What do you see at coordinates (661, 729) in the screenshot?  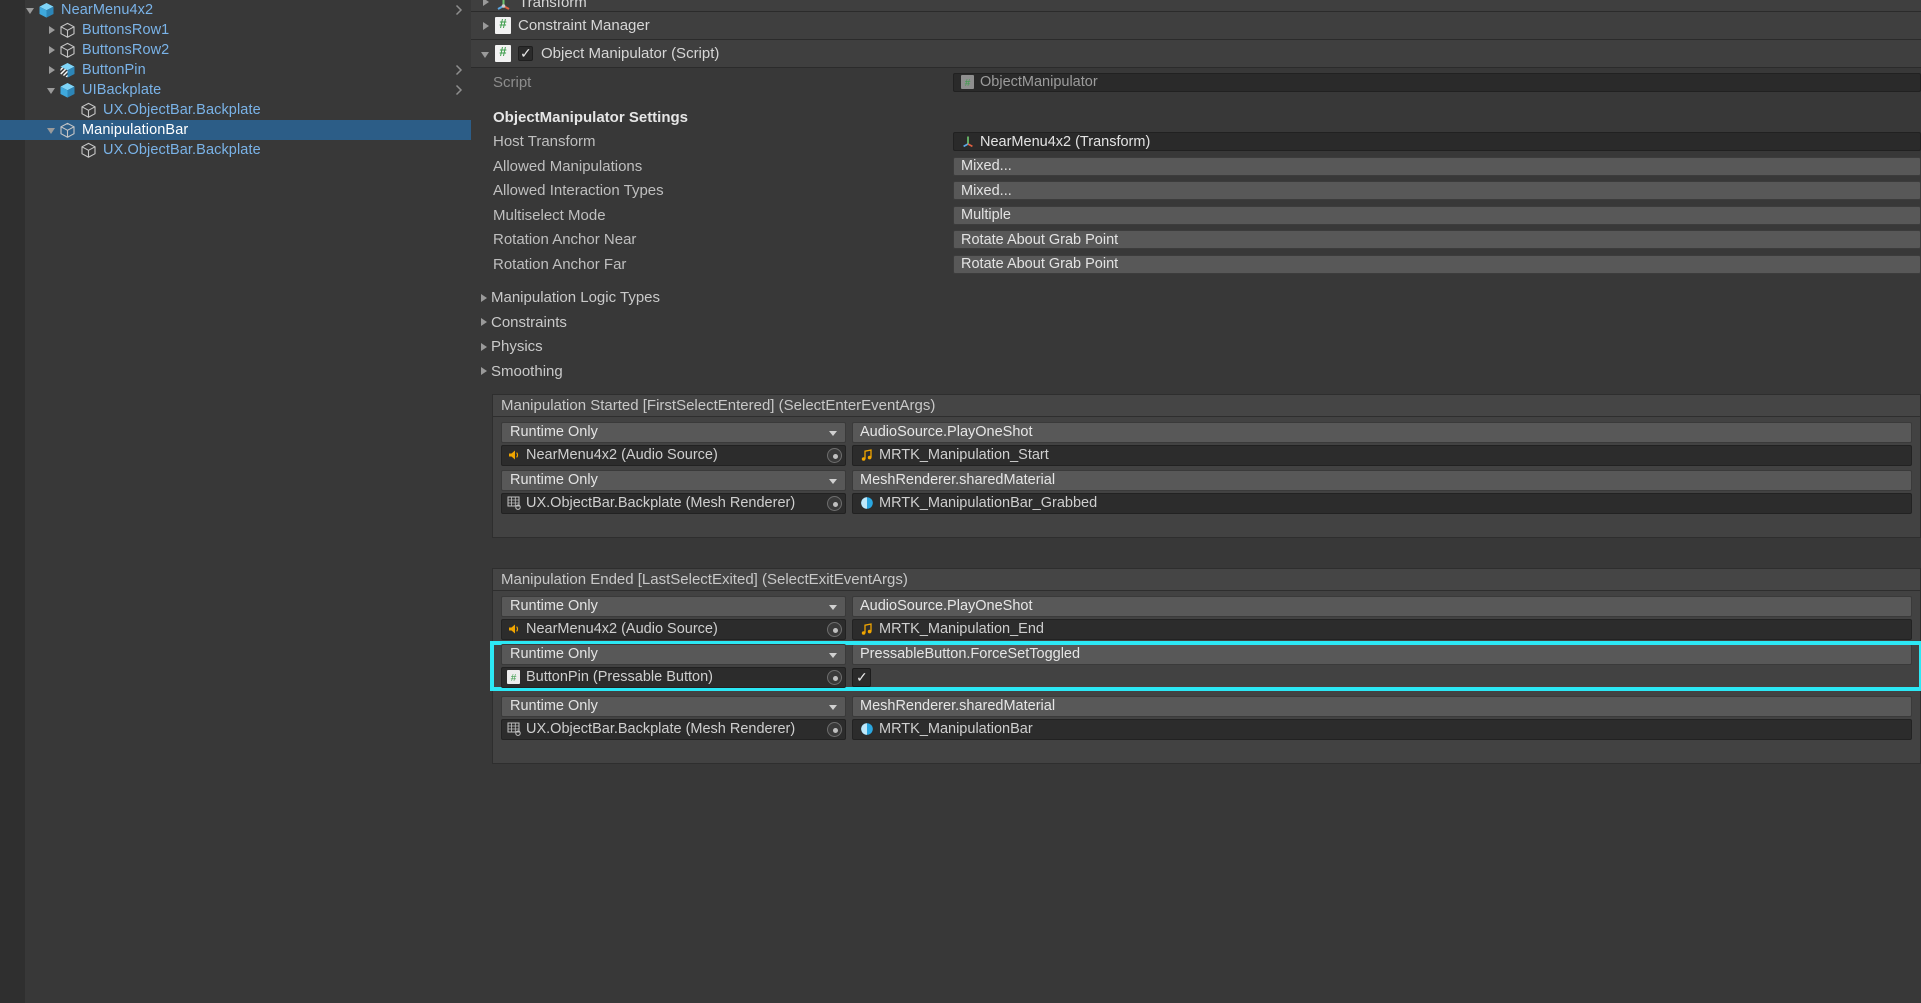 I see `event-target-label: UX.ObjectBar.Backplate (Mesh Renderer)` at bounding box center [661, 729].